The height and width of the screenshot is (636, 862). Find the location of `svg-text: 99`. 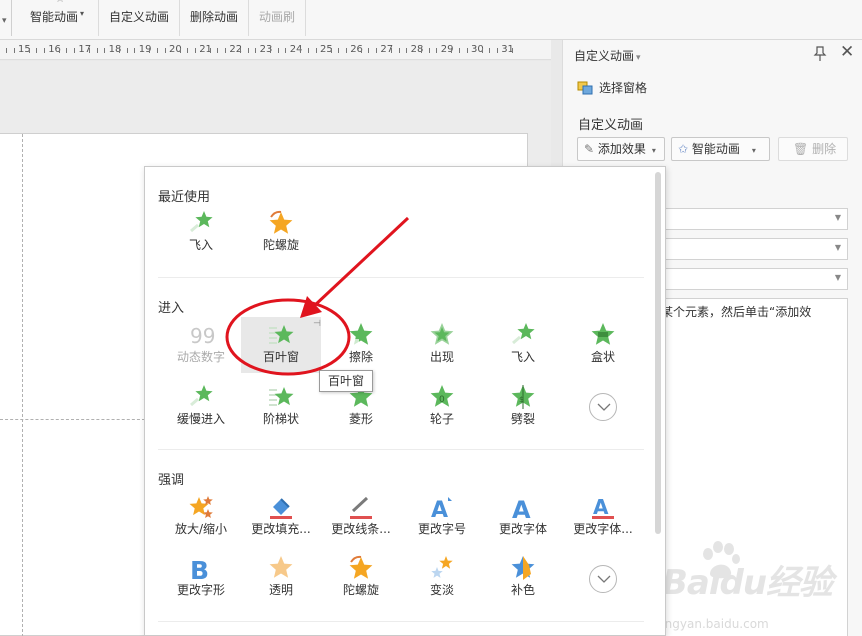

svg-text: 99 is located at coordinates (202, 336).